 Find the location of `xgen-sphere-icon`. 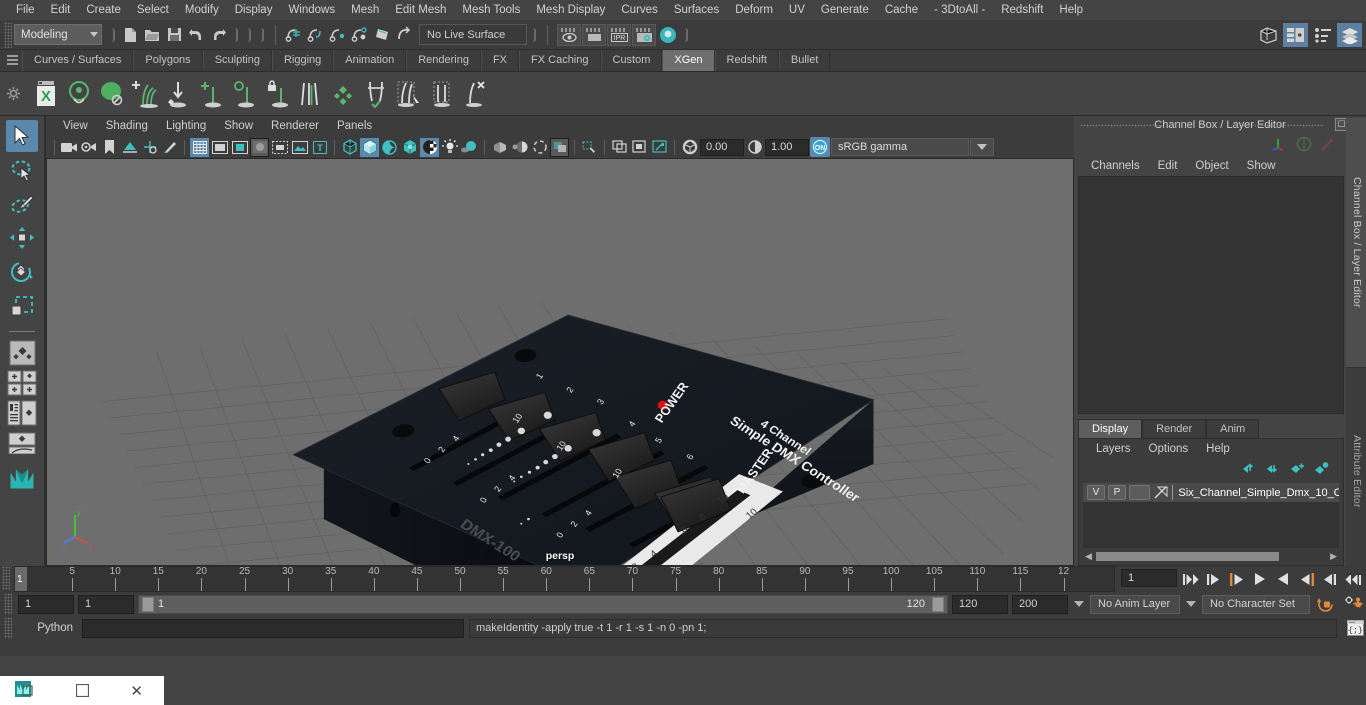

xgen-sphere-icon is located at coordinates (112, 94).